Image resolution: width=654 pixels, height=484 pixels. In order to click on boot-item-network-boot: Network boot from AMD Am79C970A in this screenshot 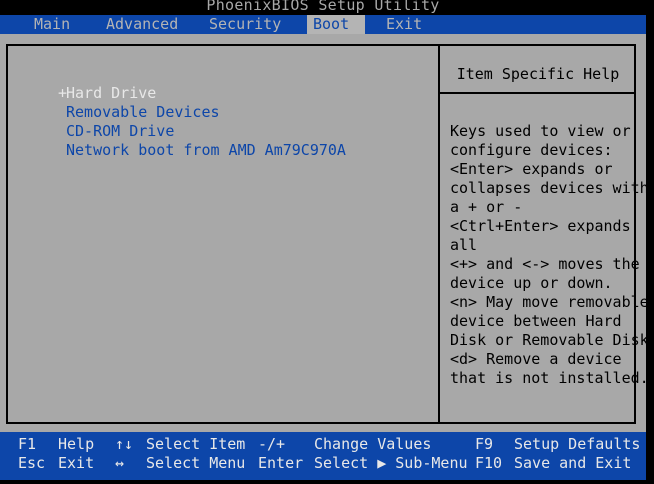, I will do `click(202, 150)`.